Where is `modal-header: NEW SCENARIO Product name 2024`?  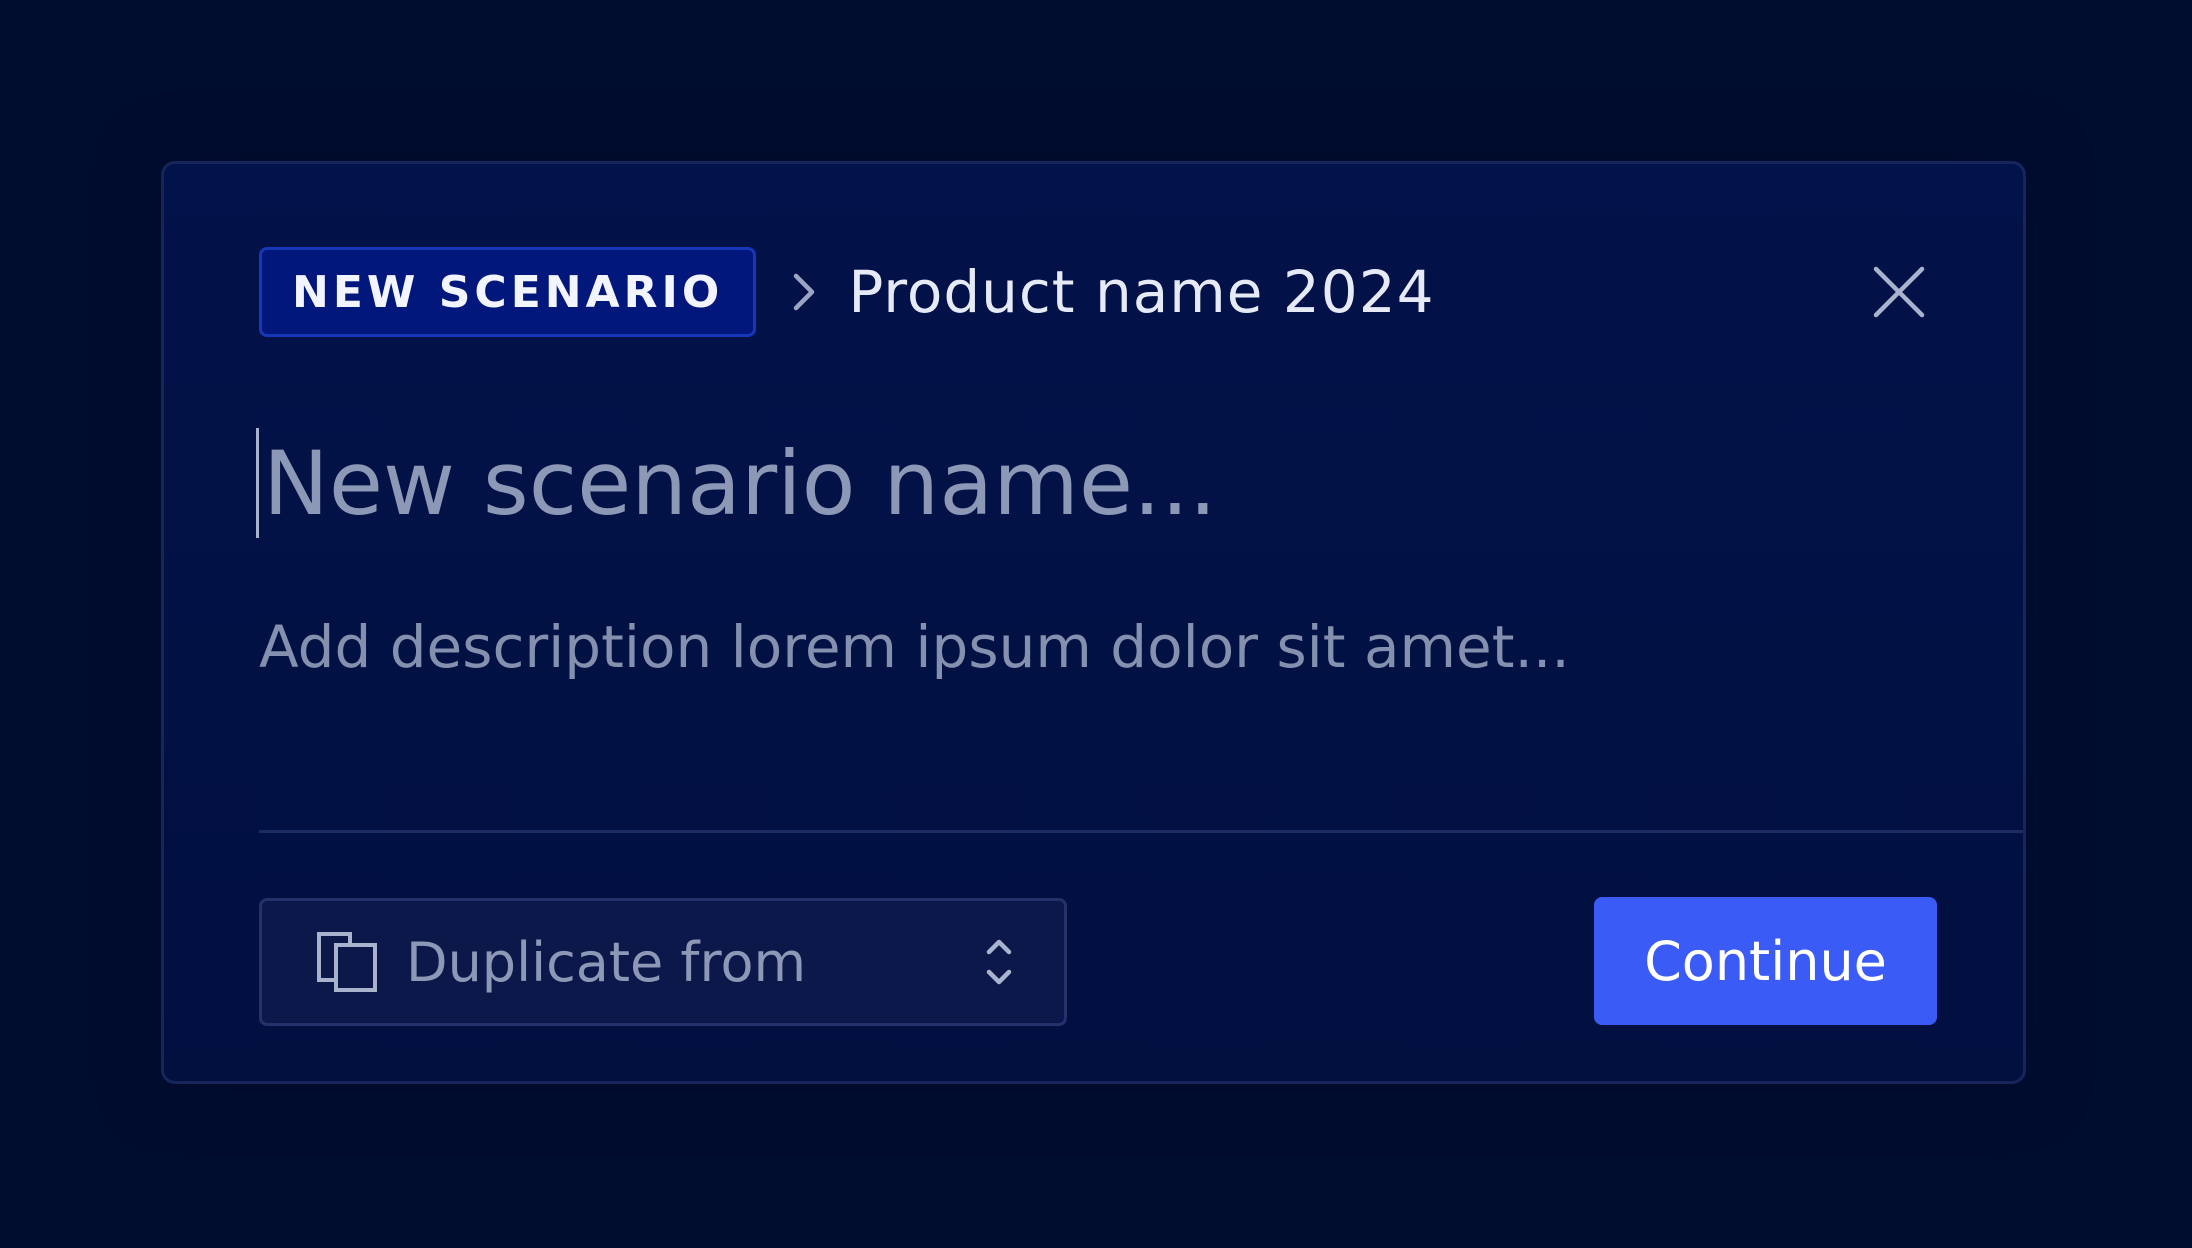
modal-header: NEW SCENARIO Product name 2024 is located at coordinates (1093, 292).